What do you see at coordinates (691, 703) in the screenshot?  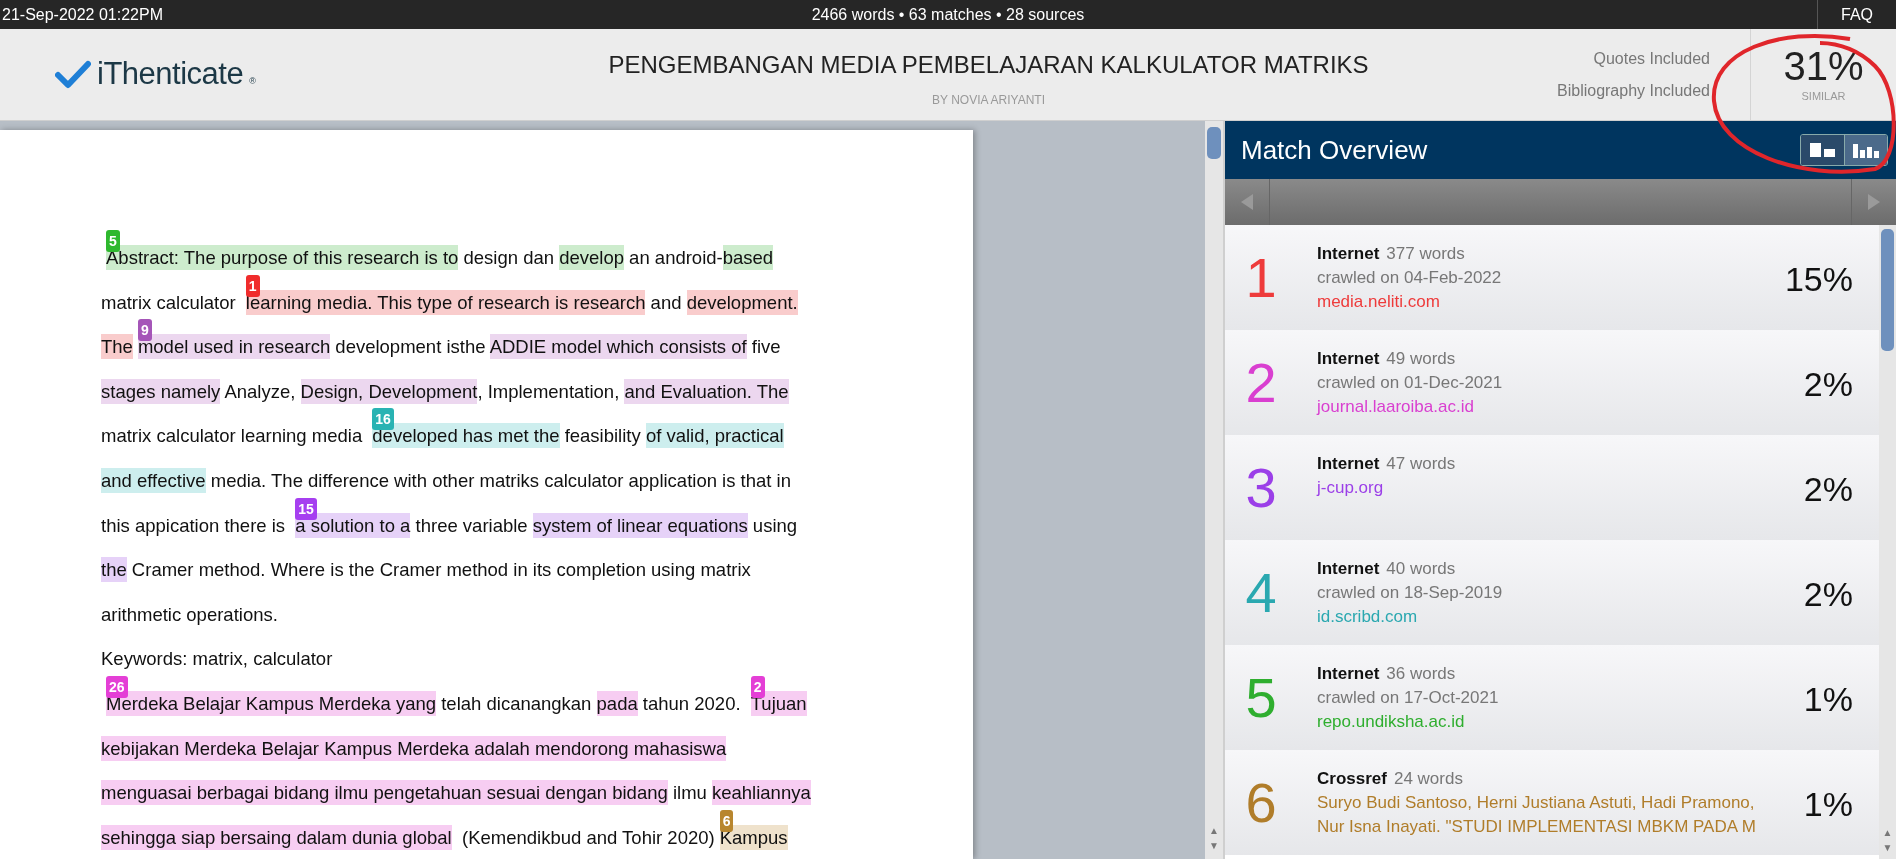 I see `document-text: tahun 2020.` at bounding box center [691, 703].